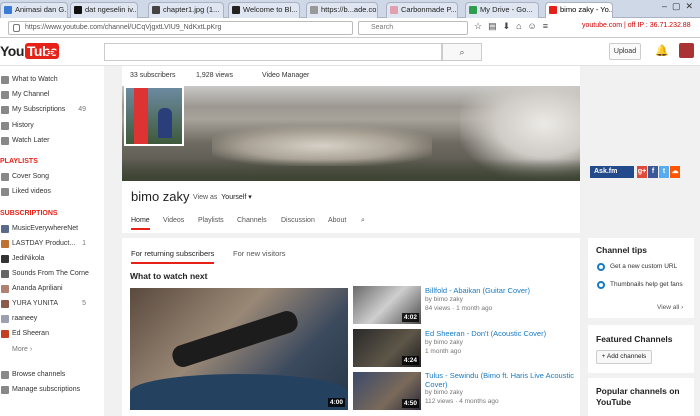 This screenshot has width=700, height=416. I want to click on subscription-item: LASTDAY Product... 1, so click(52, 244).